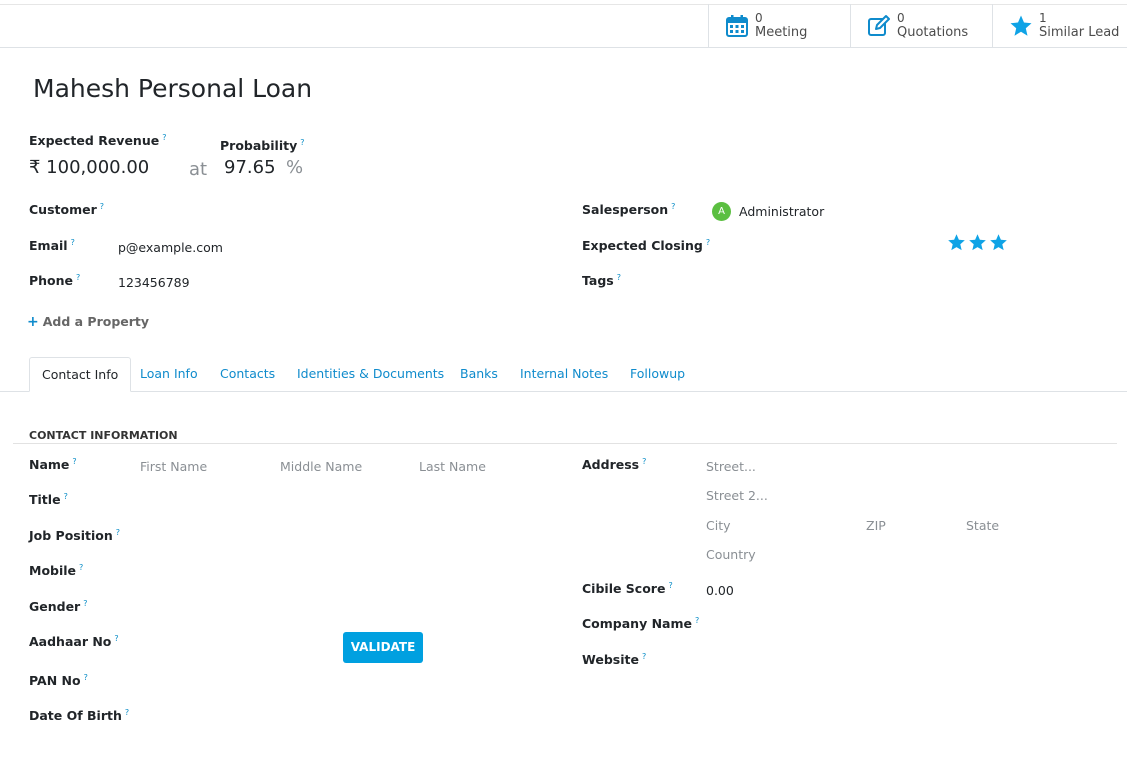 The width and height of the screenshot is (1127, 772). I want to click on tab-contact-info: Contact Info, so click(80, 374).